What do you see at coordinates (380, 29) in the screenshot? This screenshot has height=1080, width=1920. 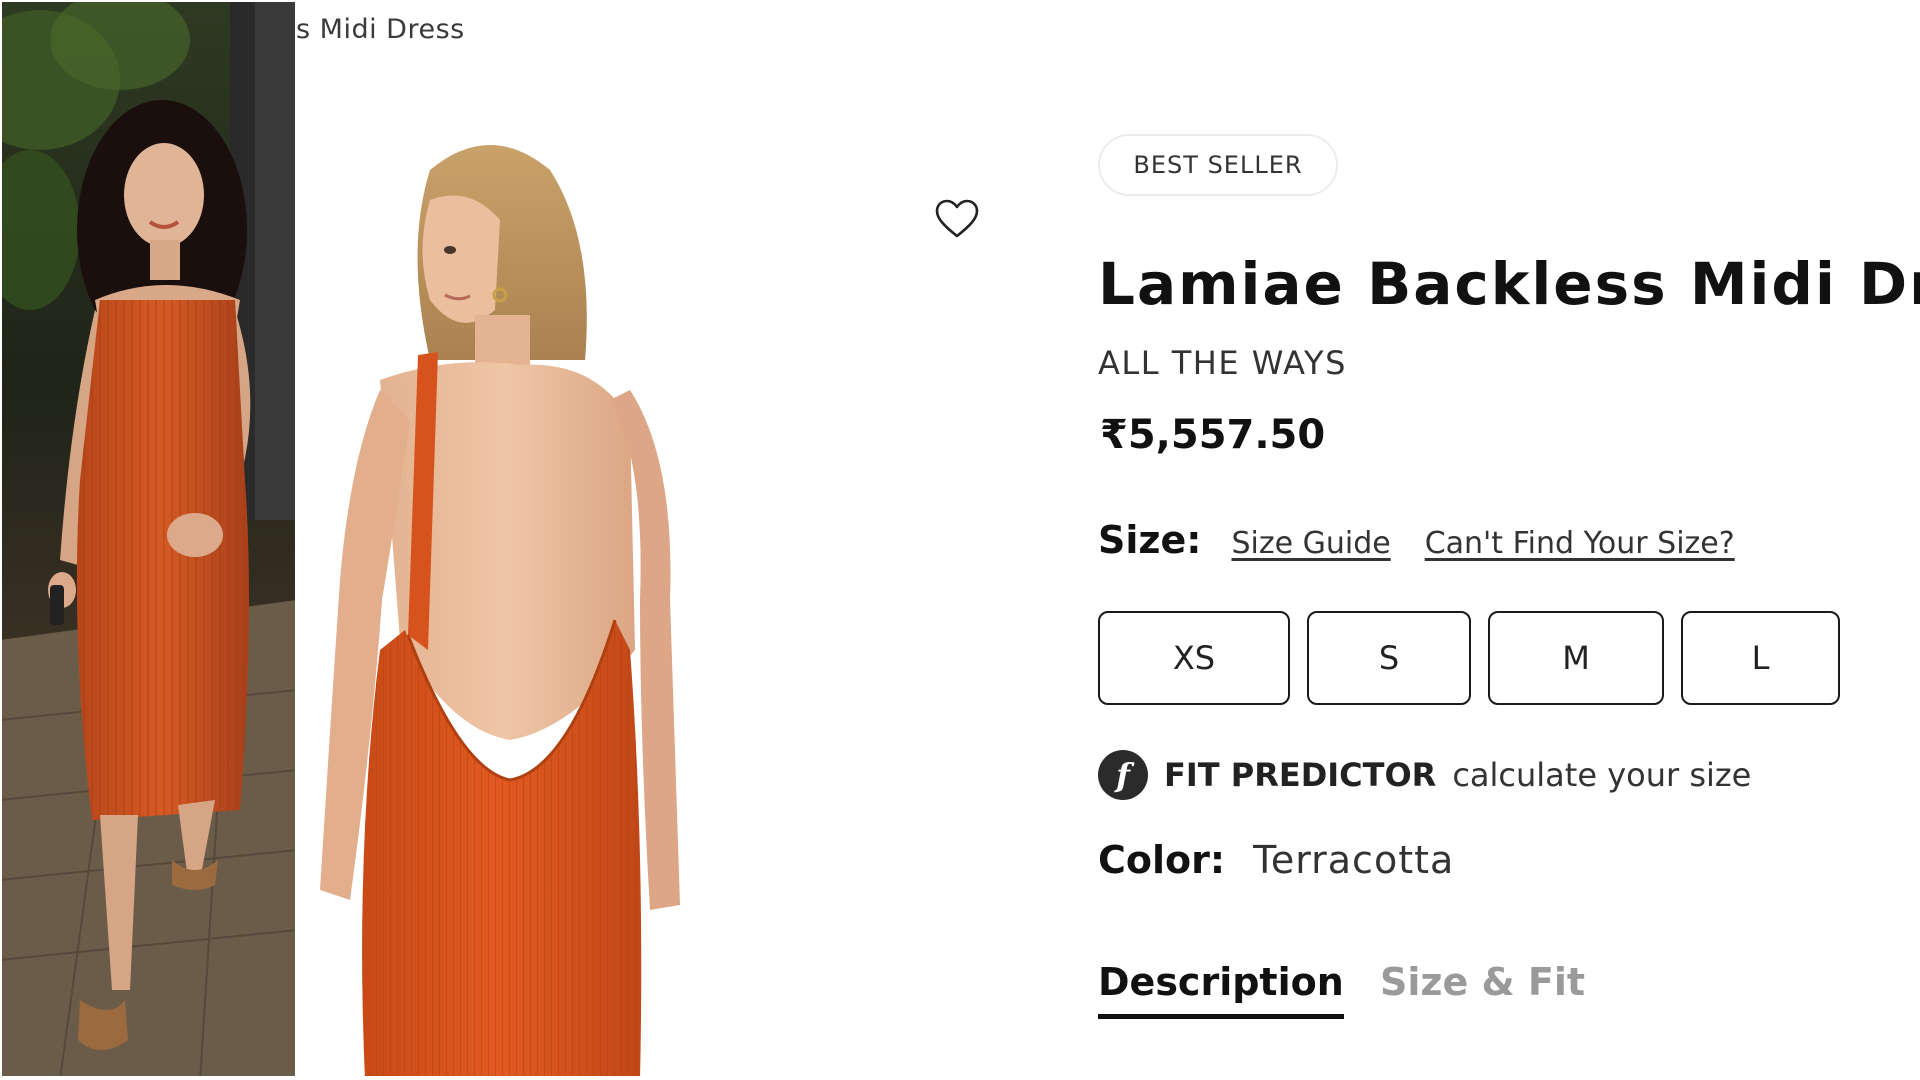 I see `breadcrumb: s Midi Dress` at bounding box center [380, 29].